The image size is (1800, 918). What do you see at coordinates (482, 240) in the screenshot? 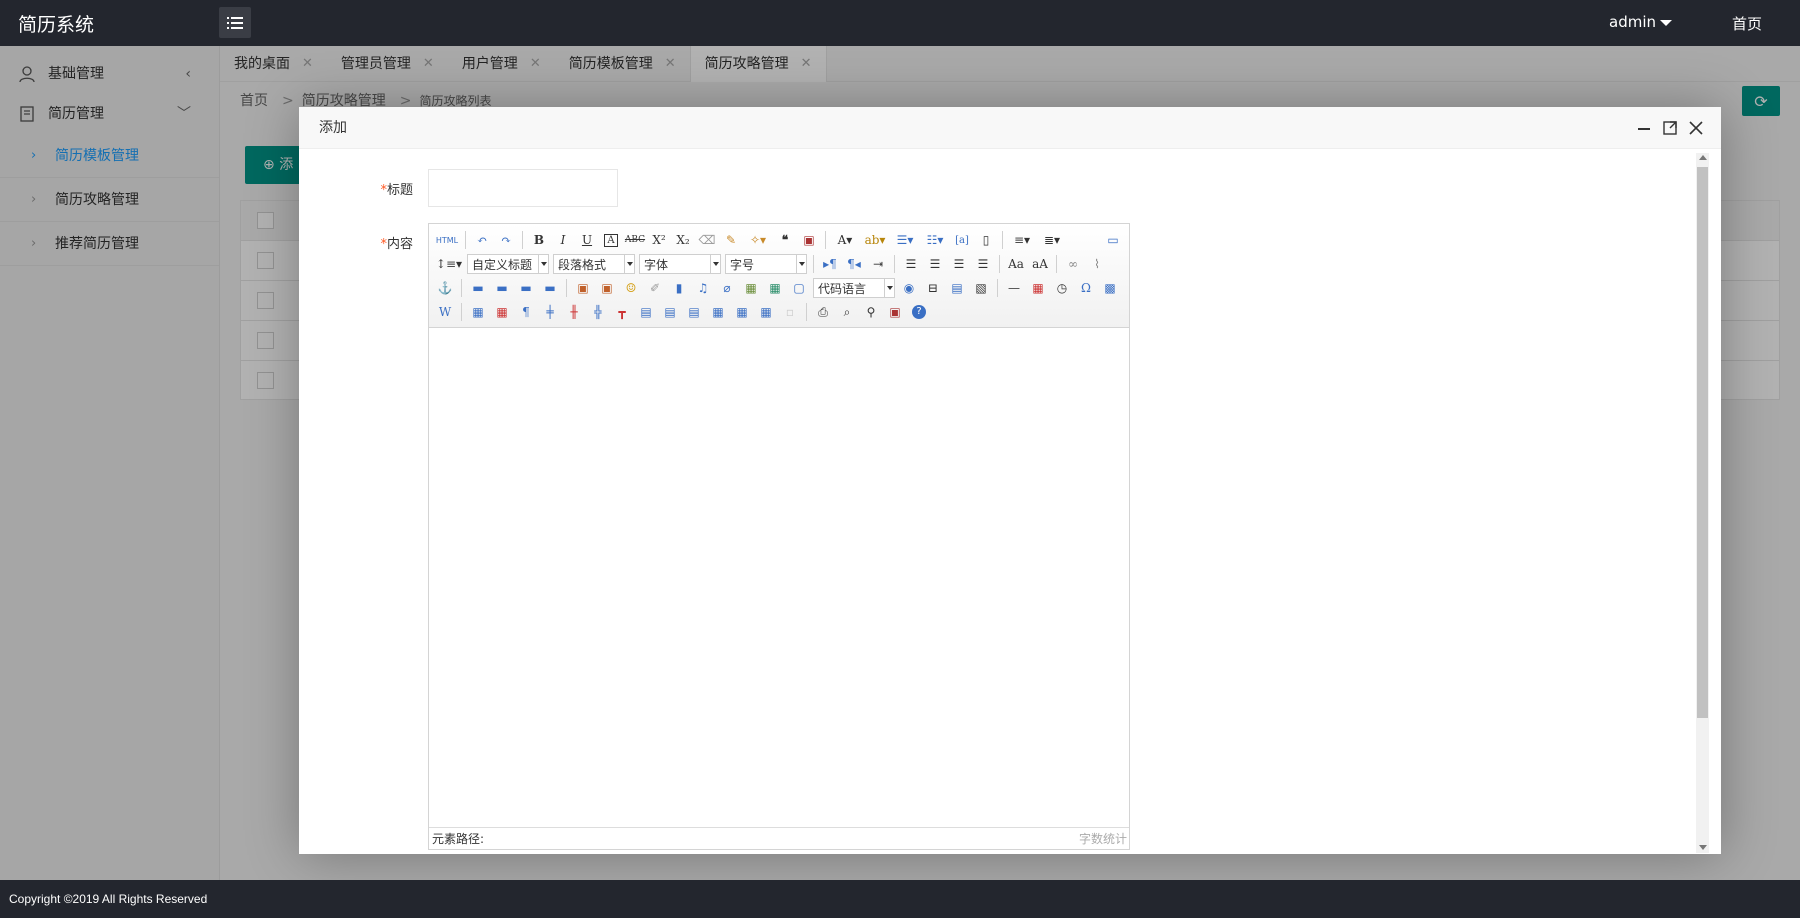
I see `undo-icon: ↶` at bounding box center [482, 240].